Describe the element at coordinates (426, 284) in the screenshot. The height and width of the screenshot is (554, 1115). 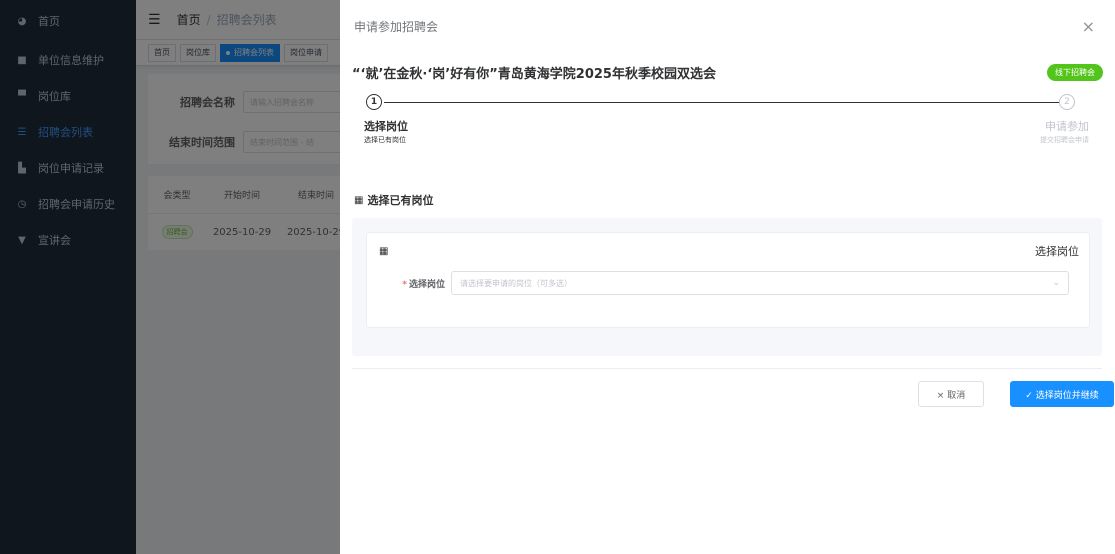
I see `job-select-label-text: 选择岗位` at that location.